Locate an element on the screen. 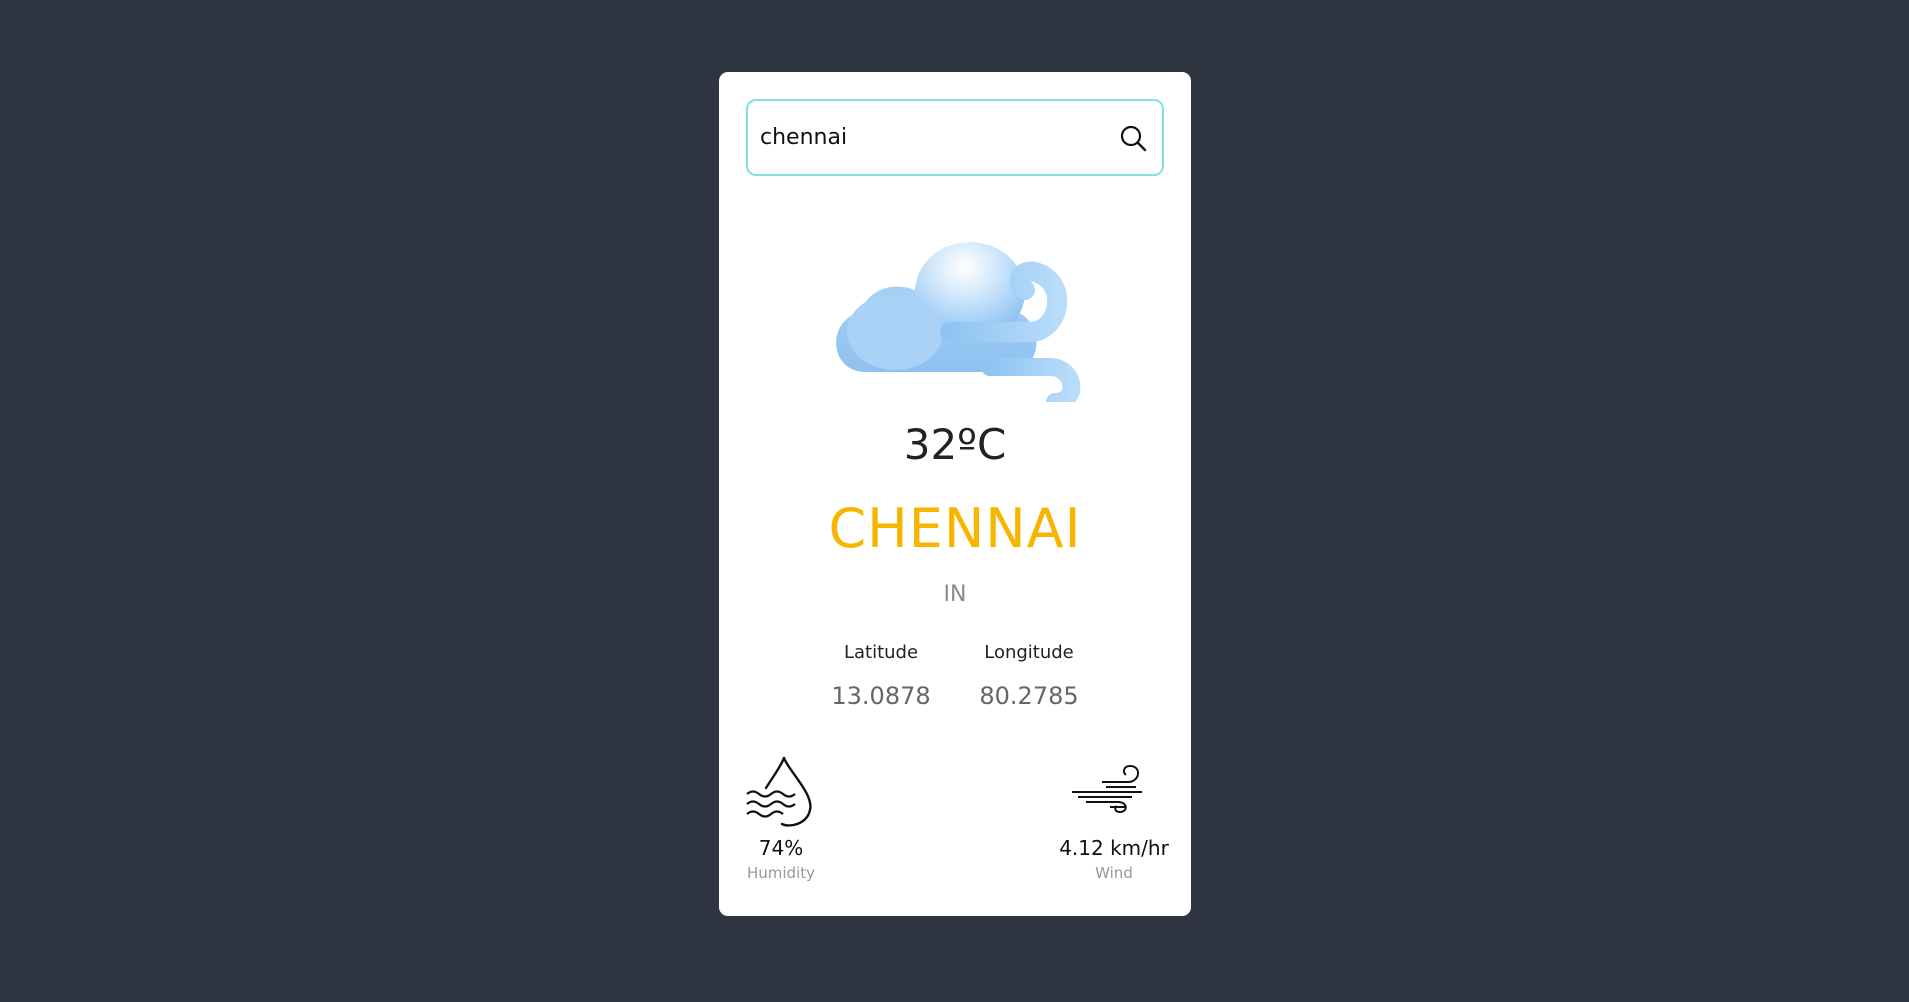 The height and width of the screenshot is (1002, 1909). latitude-value: 13.0878 is located at coordinates (881, 696).